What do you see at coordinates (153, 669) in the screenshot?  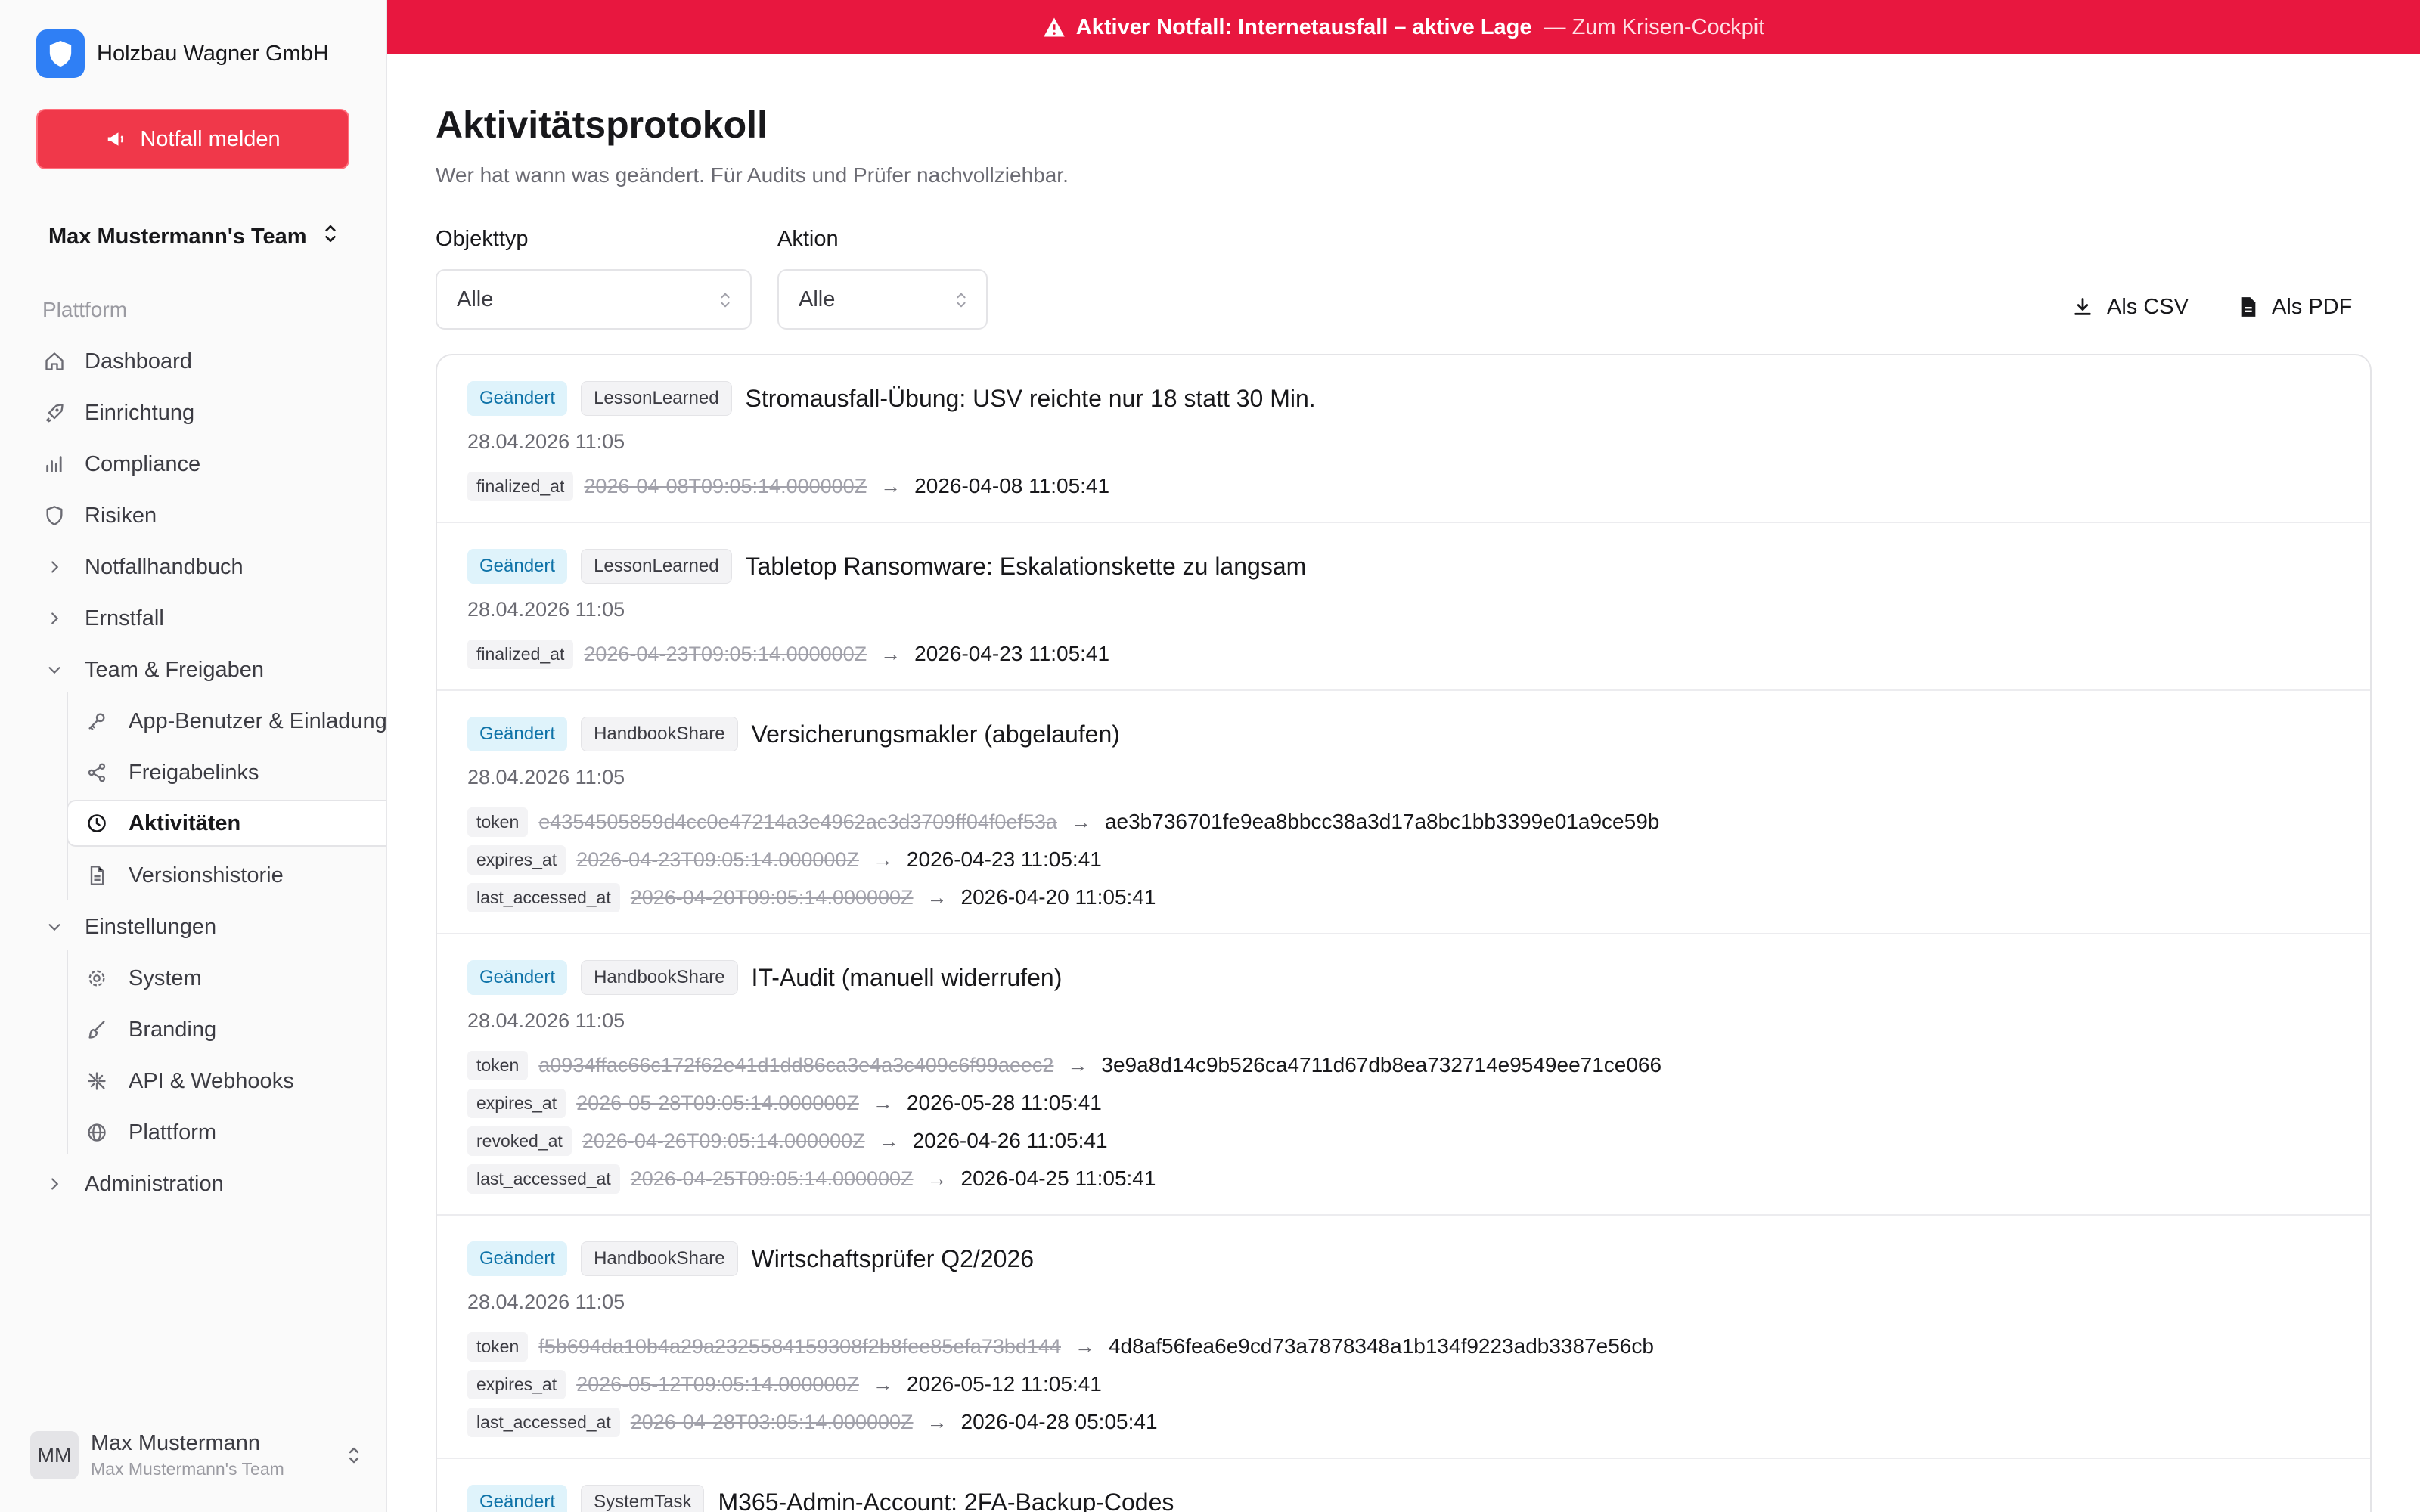 I see `sidebar-item-team-freigaben: Team & Freigaben` at bounding box center [153, 669].